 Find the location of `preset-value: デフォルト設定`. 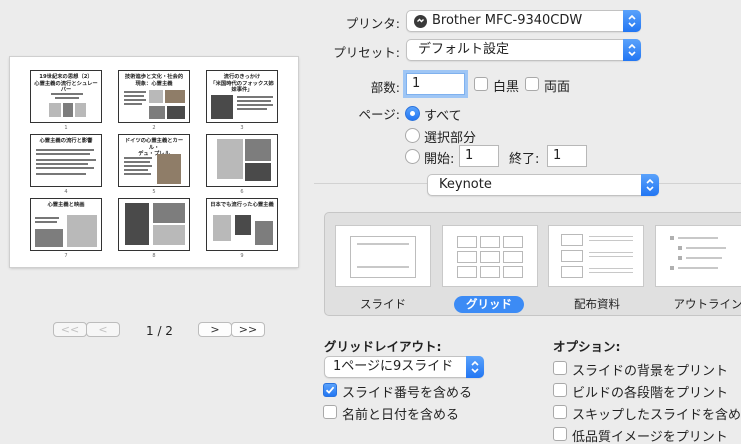

preset-value: デフォルト設定 is located at coordinates (464, 49).